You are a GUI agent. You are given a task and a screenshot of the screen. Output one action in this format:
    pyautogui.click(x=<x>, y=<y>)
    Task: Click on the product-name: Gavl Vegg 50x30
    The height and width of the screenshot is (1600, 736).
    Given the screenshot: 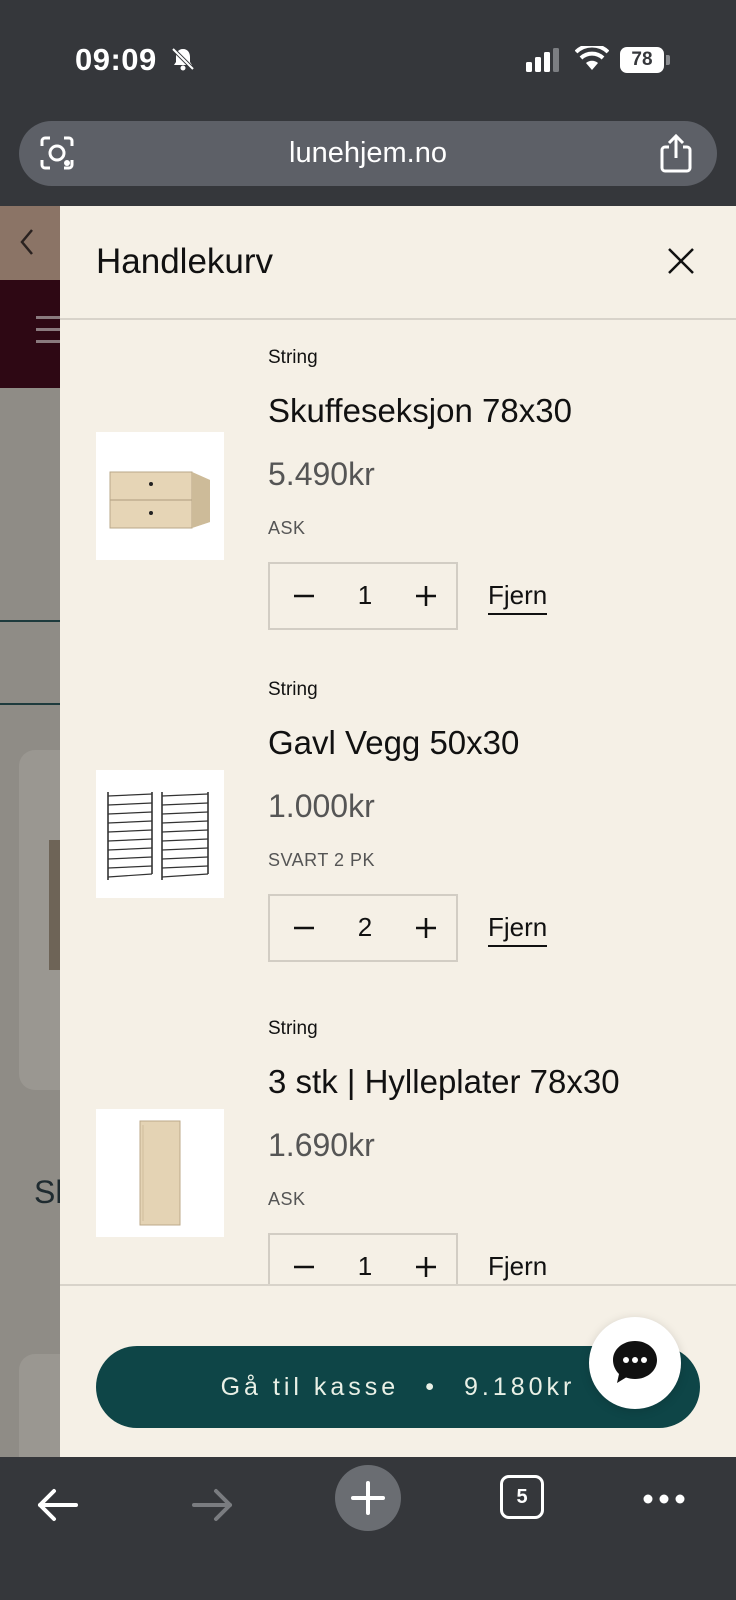 What is the action you would take?
    pyautogui.click(x=393, y=743)
    